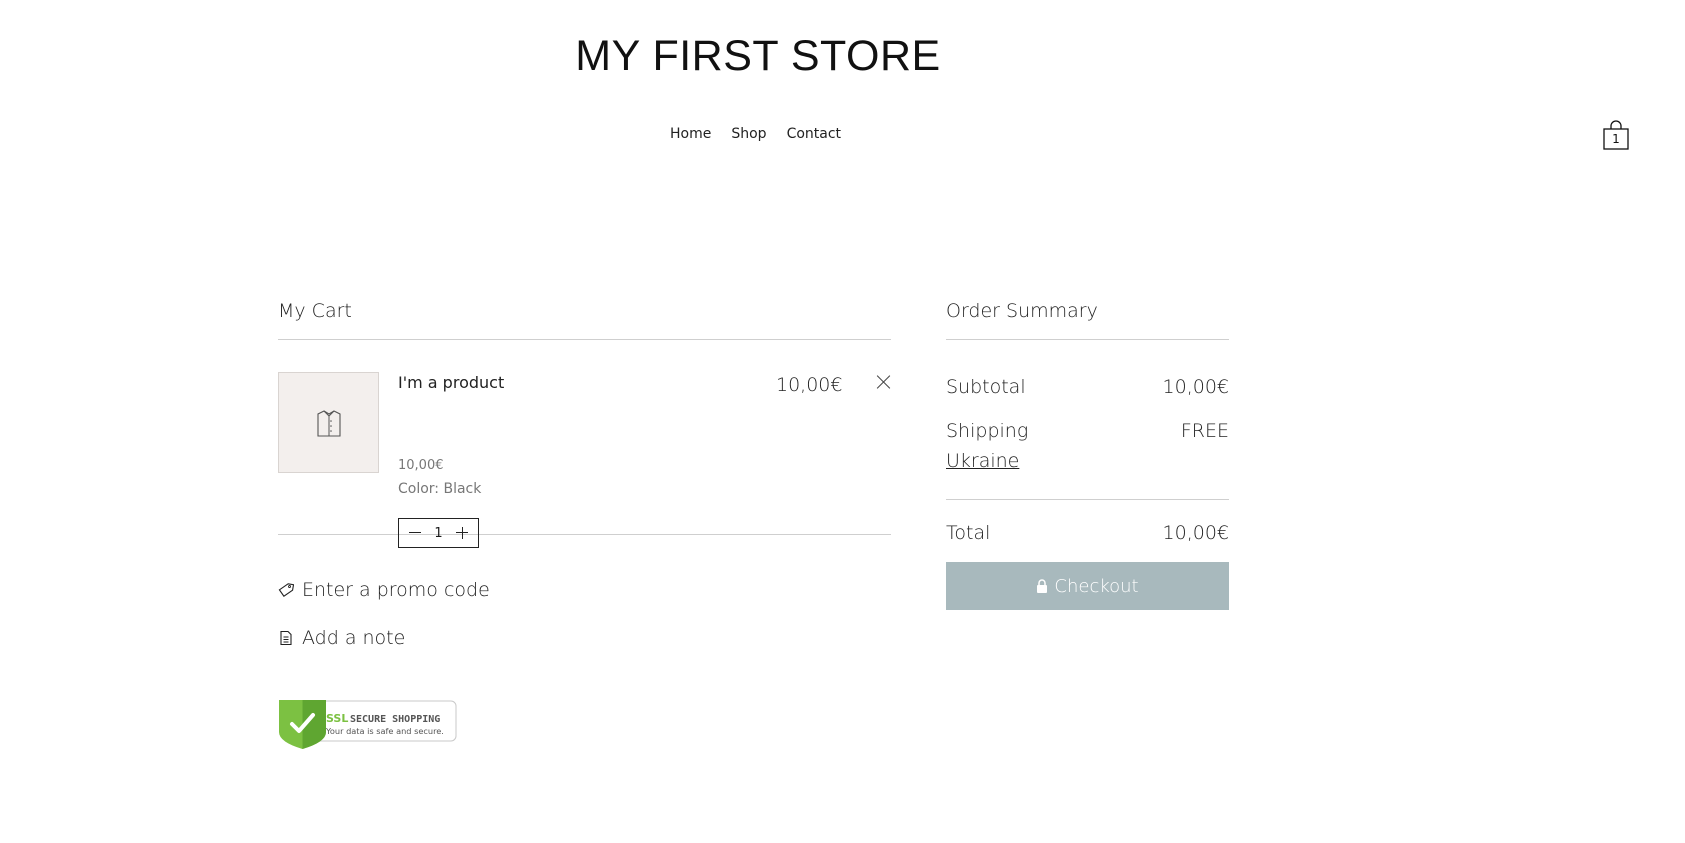 Image resolution: width=1685 pixels, height=843 pixels. What do you see at coordinates (337, 718) in the screenshot?
I see `ssl-label: SSL` at bounding box center [337, 718].